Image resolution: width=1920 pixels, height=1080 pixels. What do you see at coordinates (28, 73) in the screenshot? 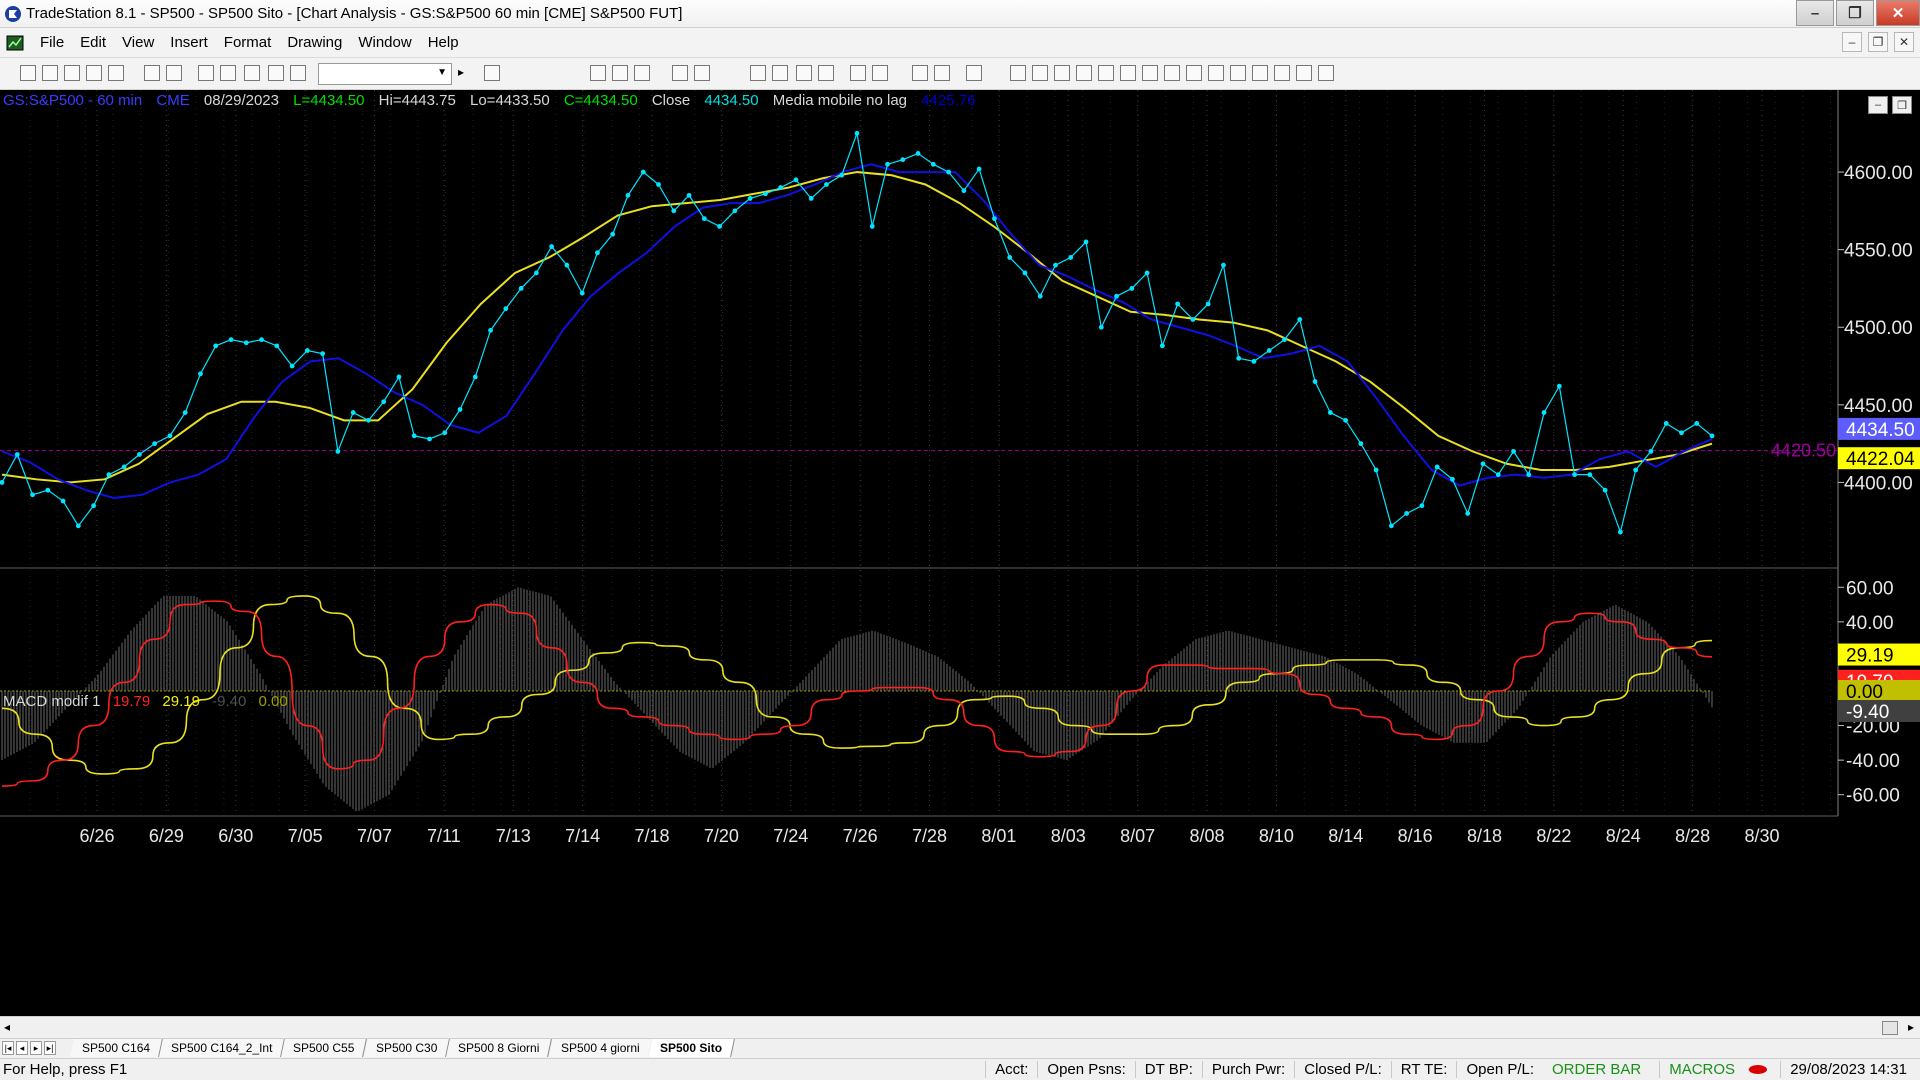
I see `new-document-icon` at bounding box center [28, 73].